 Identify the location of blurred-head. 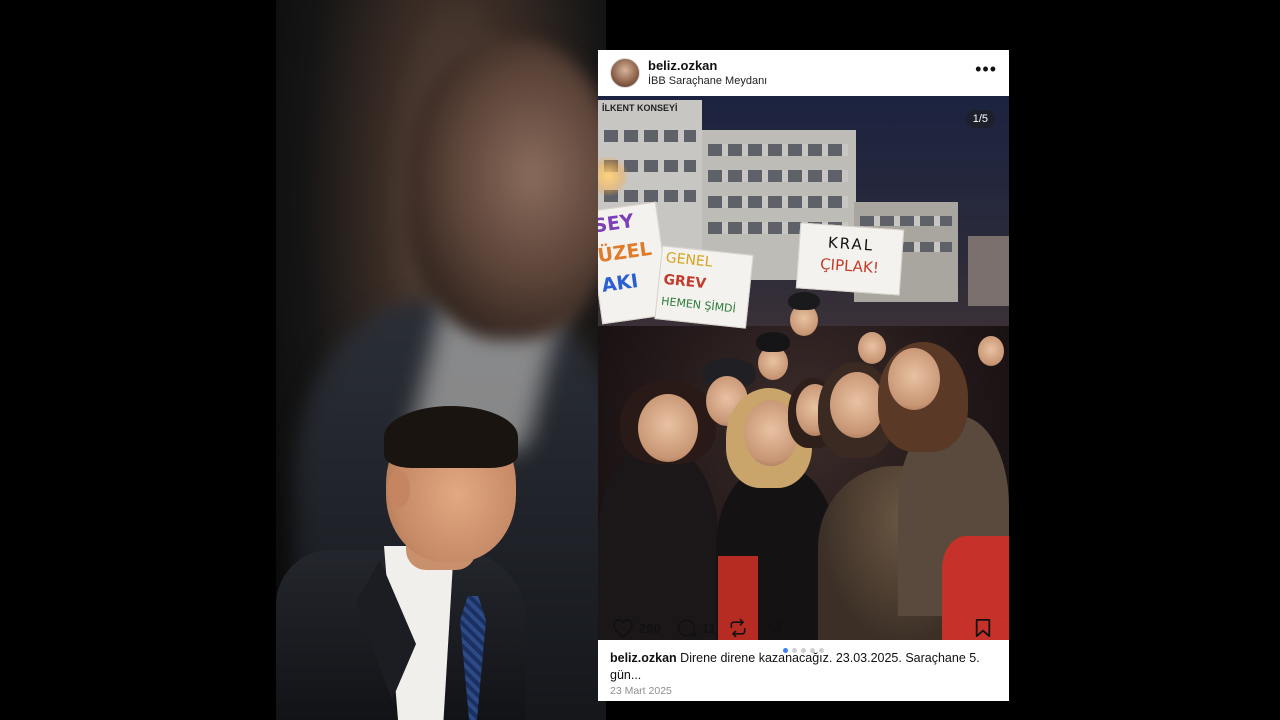
(506, 190).